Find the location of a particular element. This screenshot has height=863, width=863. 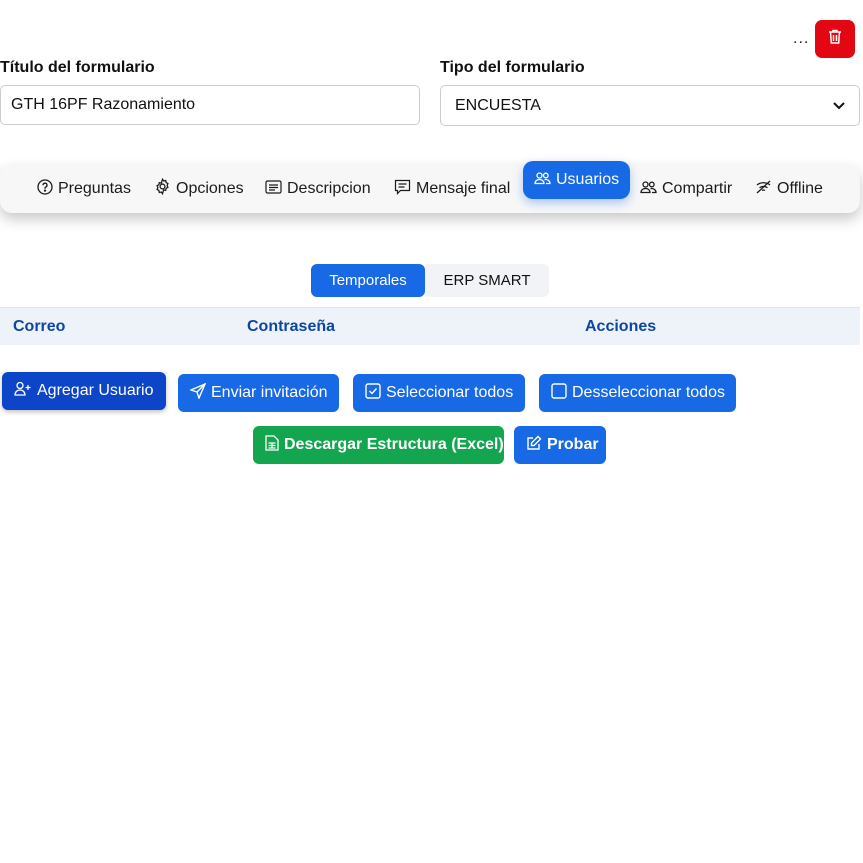

deselect-all-button: Desseleccionar todos is located at coordinates (637, 393).